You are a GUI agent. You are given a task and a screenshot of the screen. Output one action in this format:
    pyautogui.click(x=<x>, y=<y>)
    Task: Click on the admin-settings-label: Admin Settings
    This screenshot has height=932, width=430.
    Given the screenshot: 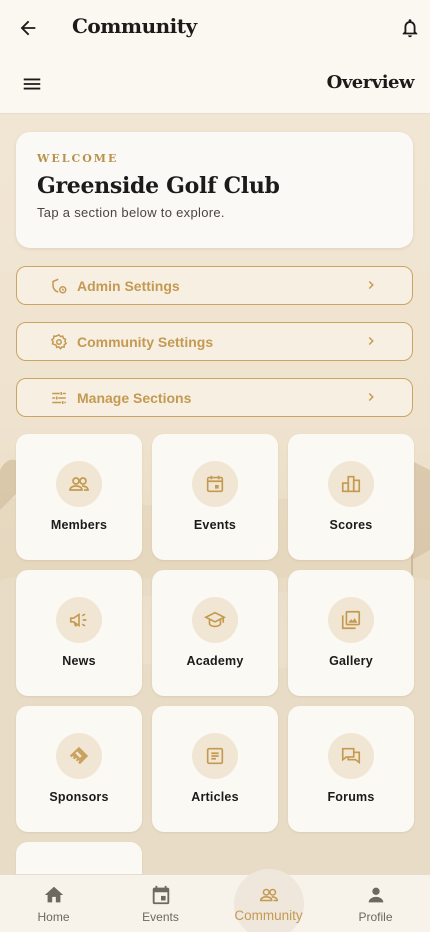 What is the action you would take?
    pyautogui.click(x=128, y=285)
    